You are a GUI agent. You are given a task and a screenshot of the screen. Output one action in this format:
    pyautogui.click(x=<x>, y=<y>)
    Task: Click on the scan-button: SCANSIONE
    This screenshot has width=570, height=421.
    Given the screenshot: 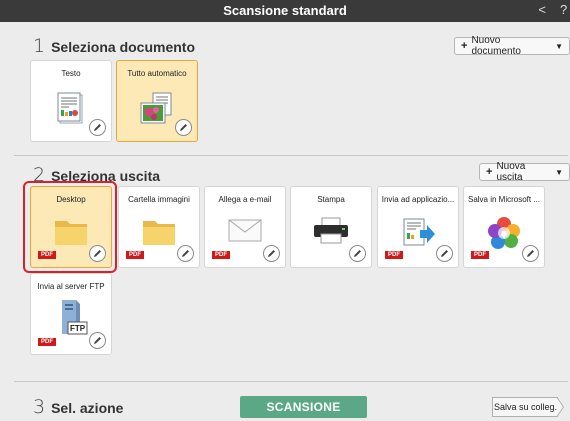 What is the action you would take?
    pyautogui.click(x=303, y=407)
    